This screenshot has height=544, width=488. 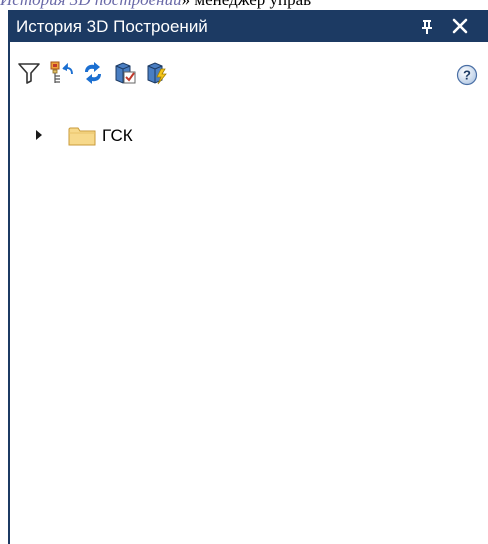 I want to click on expand-arrow-icon, so click(x=39, y=134).